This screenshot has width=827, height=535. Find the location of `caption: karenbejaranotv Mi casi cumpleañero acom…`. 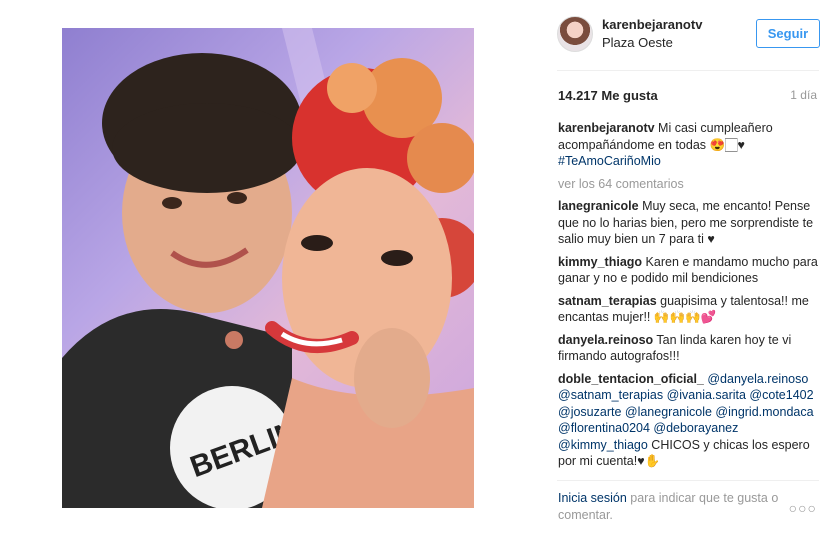

caption: karenbejaranotv Mi casi cumpleañero acom… is located at coordinates (689, 145).